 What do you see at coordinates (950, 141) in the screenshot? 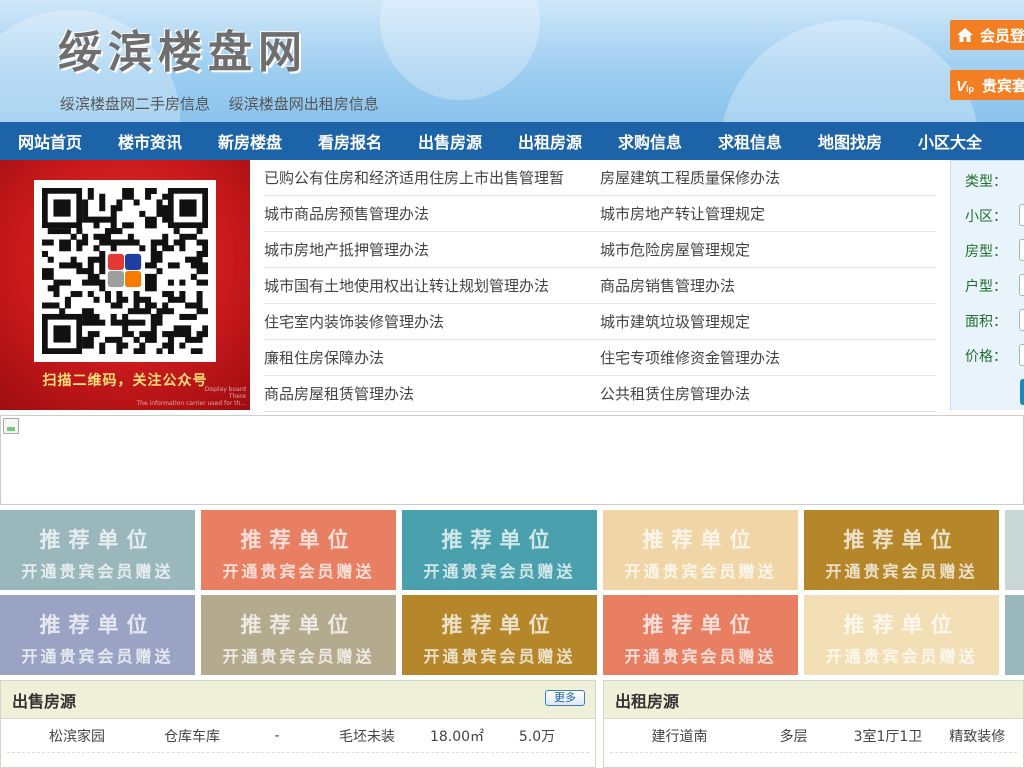
I see `nav-communities: 小区大全` at bounding box center [950, 141].